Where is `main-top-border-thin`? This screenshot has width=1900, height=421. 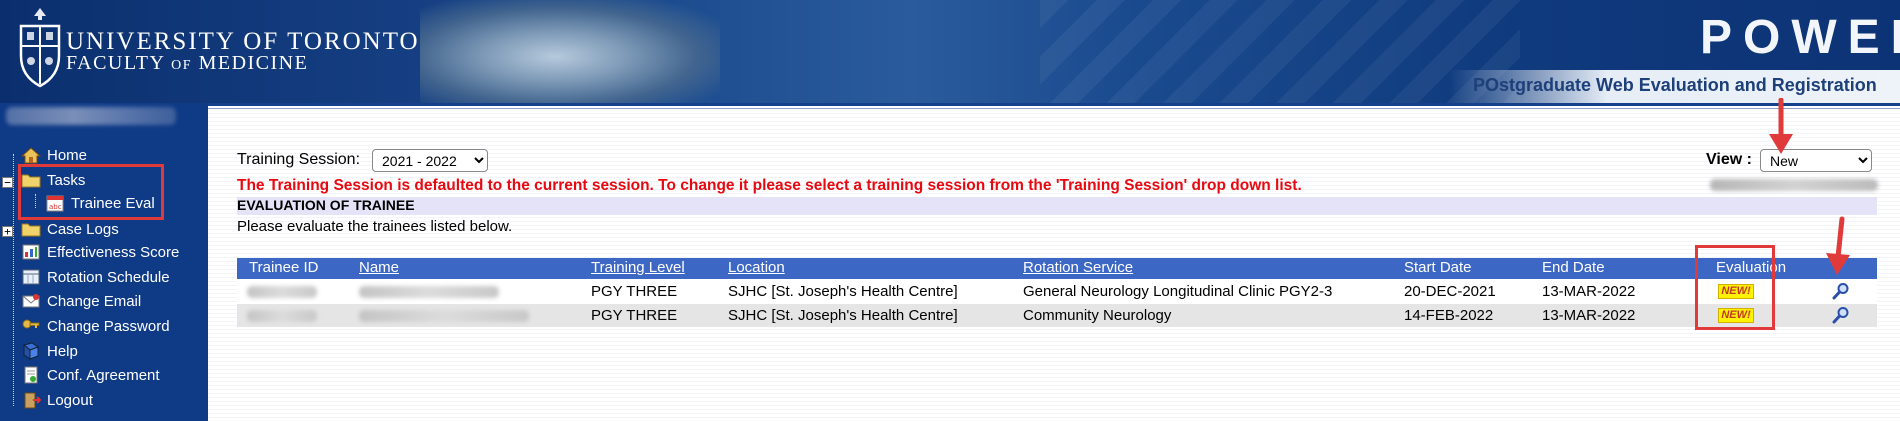
main-top-border-thin is located at coordinates (1054, 108).